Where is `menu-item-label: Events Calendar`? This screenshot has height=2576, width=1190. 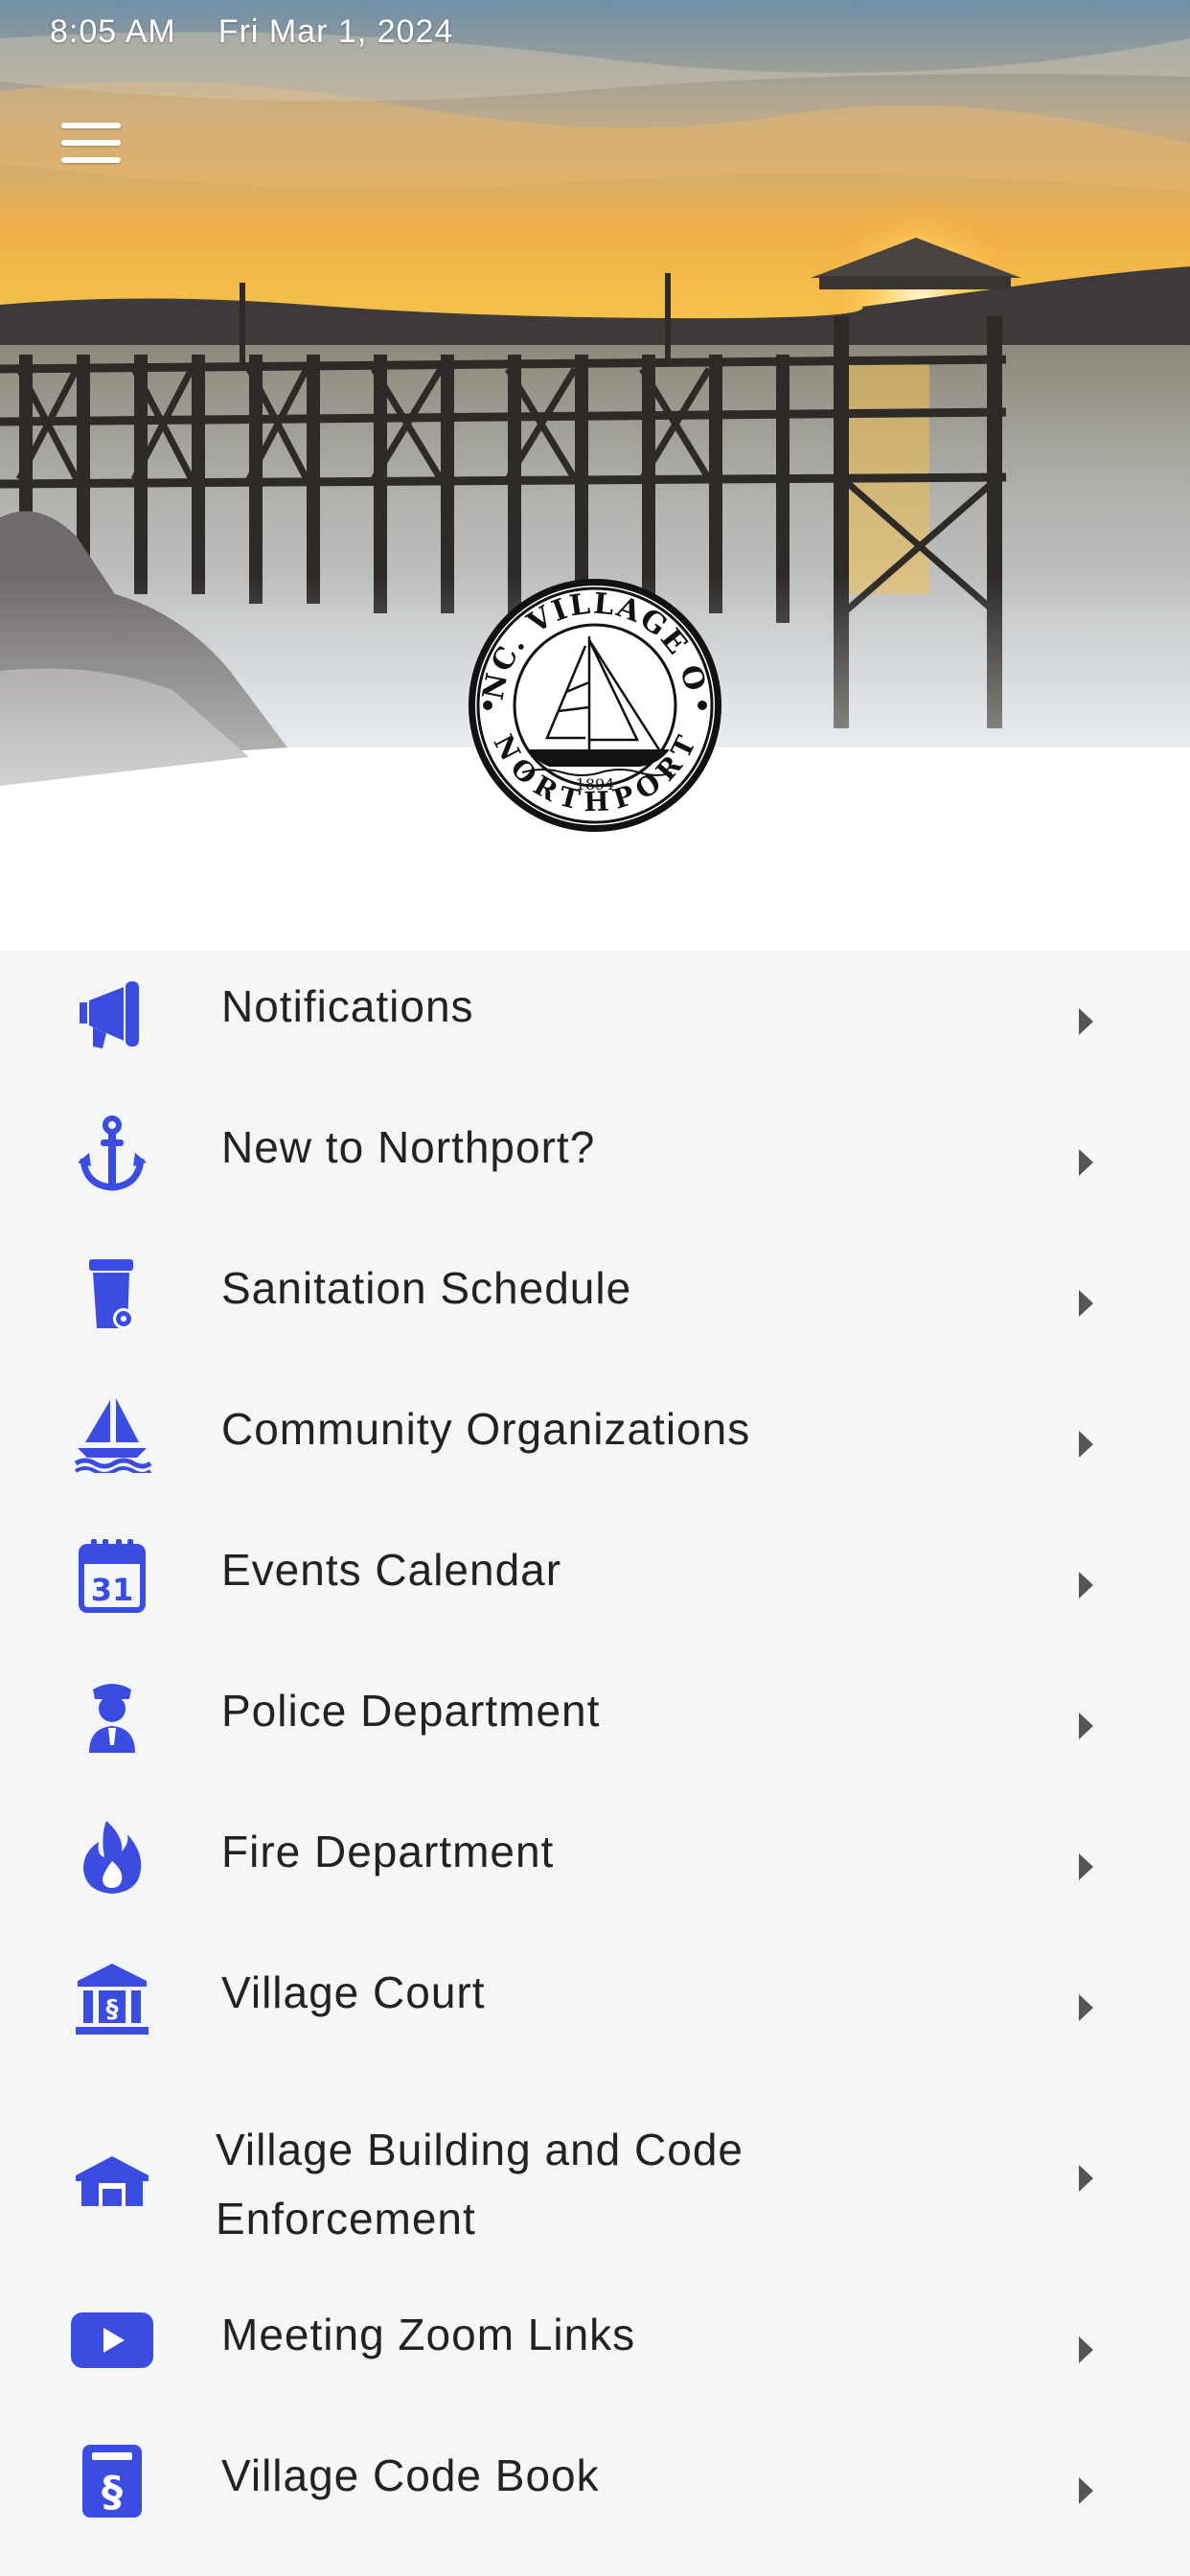
menu-item-label: Events Calendar is located at coordinates (391, 1569).